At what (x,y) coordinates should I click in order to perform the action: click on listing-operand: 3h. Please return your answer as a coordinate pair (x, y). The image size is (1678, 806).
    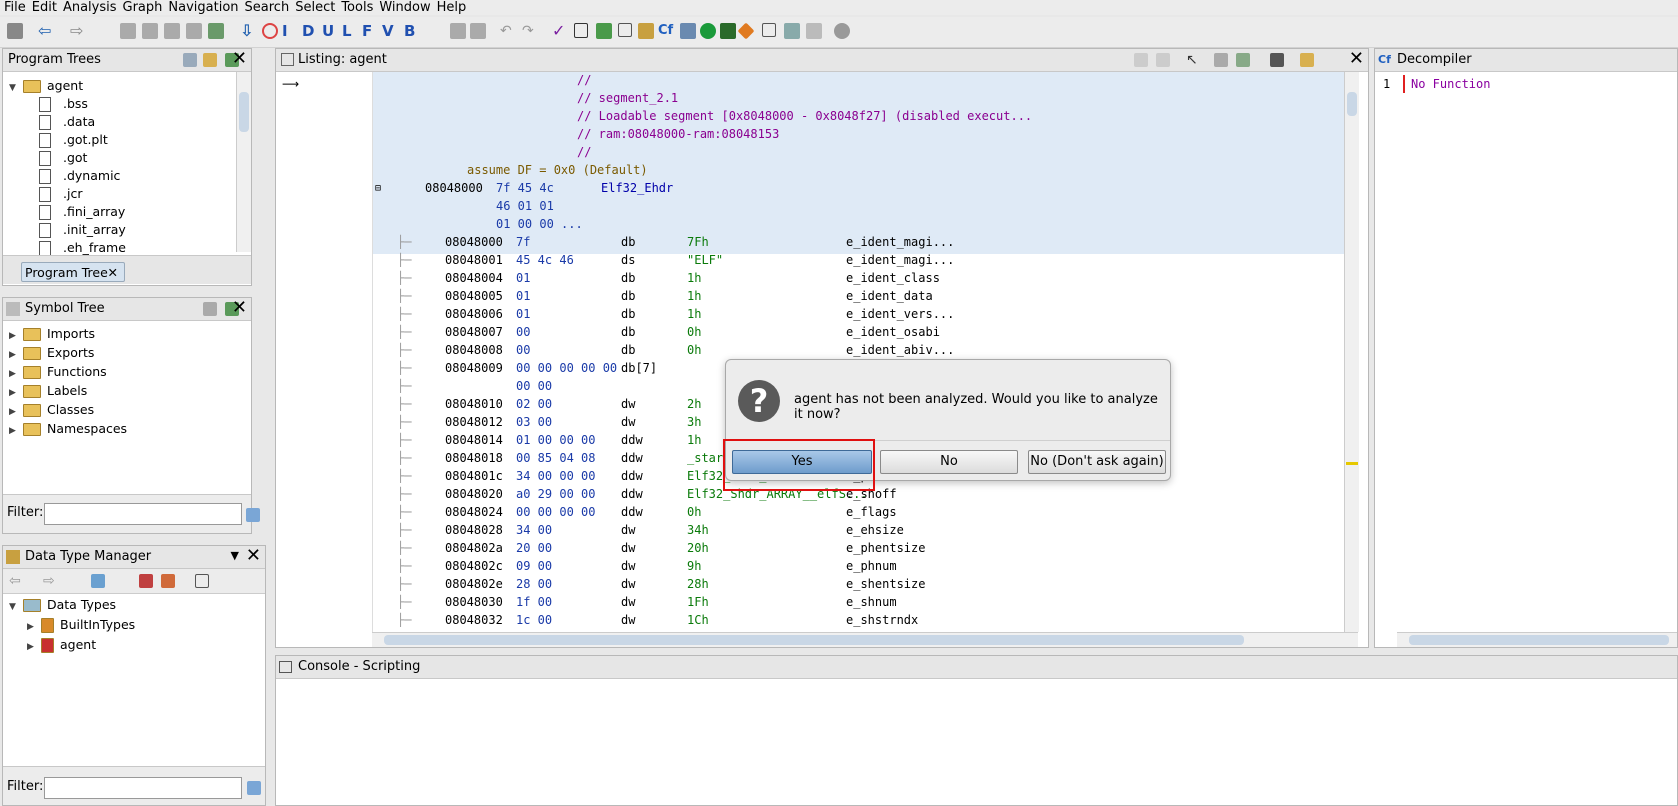
    Looking at the image, I should click on (694, 422).